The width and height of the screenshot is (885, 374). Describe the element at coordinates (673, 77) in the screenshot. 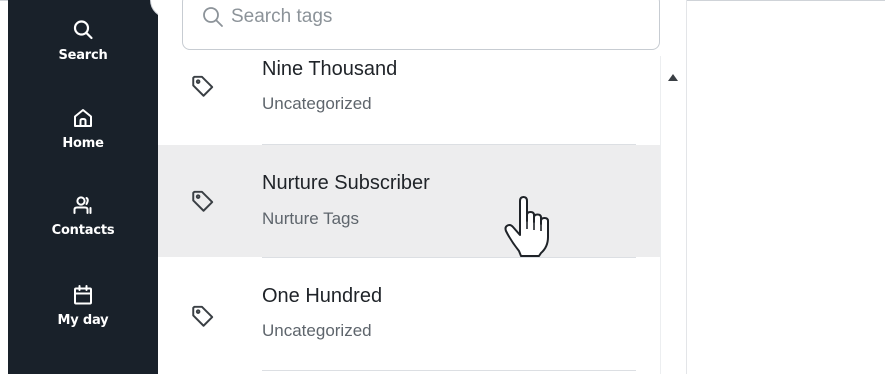

I see `scroll-up-arrow-icon` at that location.